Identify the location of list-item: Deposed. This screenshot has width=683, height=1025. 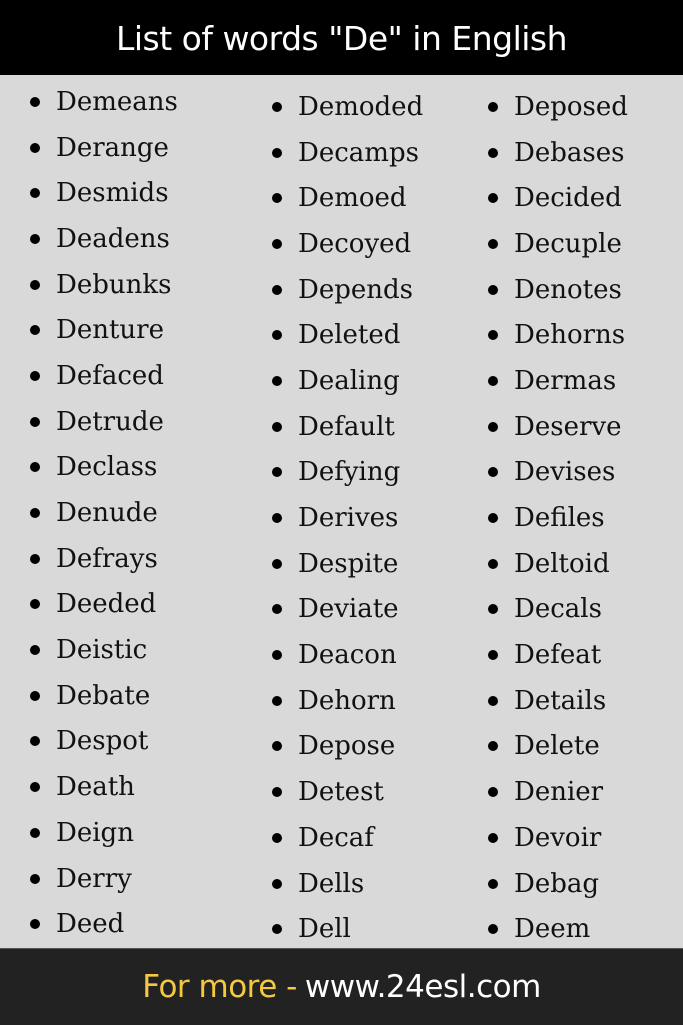
(558, 107).